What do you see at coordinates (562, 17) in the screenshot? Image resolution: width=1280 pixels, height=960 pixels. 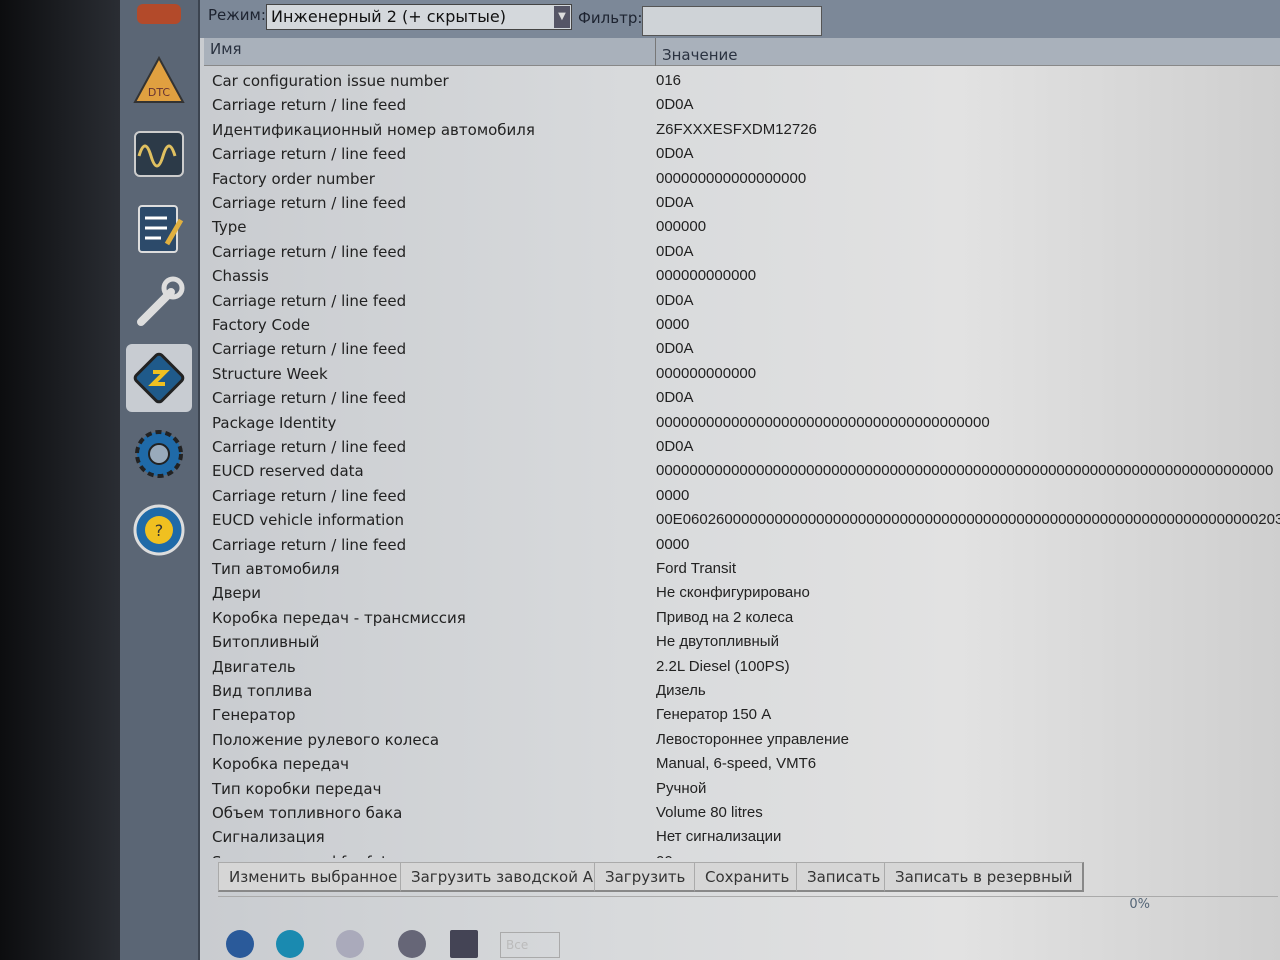 I see `chevron-down-icon: ▼` at bounding box center [562, 17].